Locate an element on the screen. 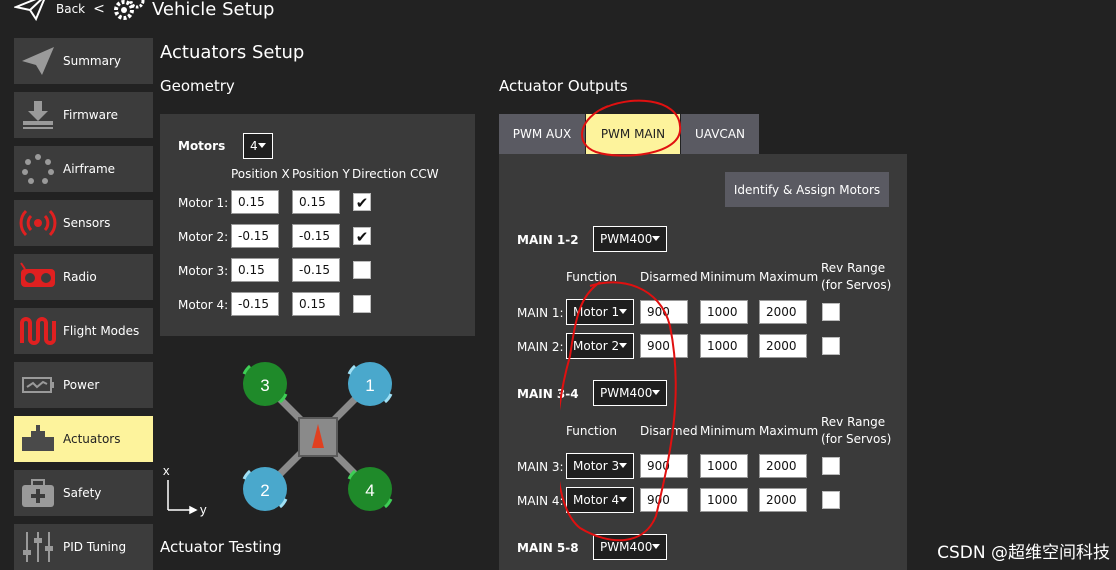 The width and height of the screenshot is (1116, 570). main-1-maximum: 2000 is located at coordinates (783, 312).